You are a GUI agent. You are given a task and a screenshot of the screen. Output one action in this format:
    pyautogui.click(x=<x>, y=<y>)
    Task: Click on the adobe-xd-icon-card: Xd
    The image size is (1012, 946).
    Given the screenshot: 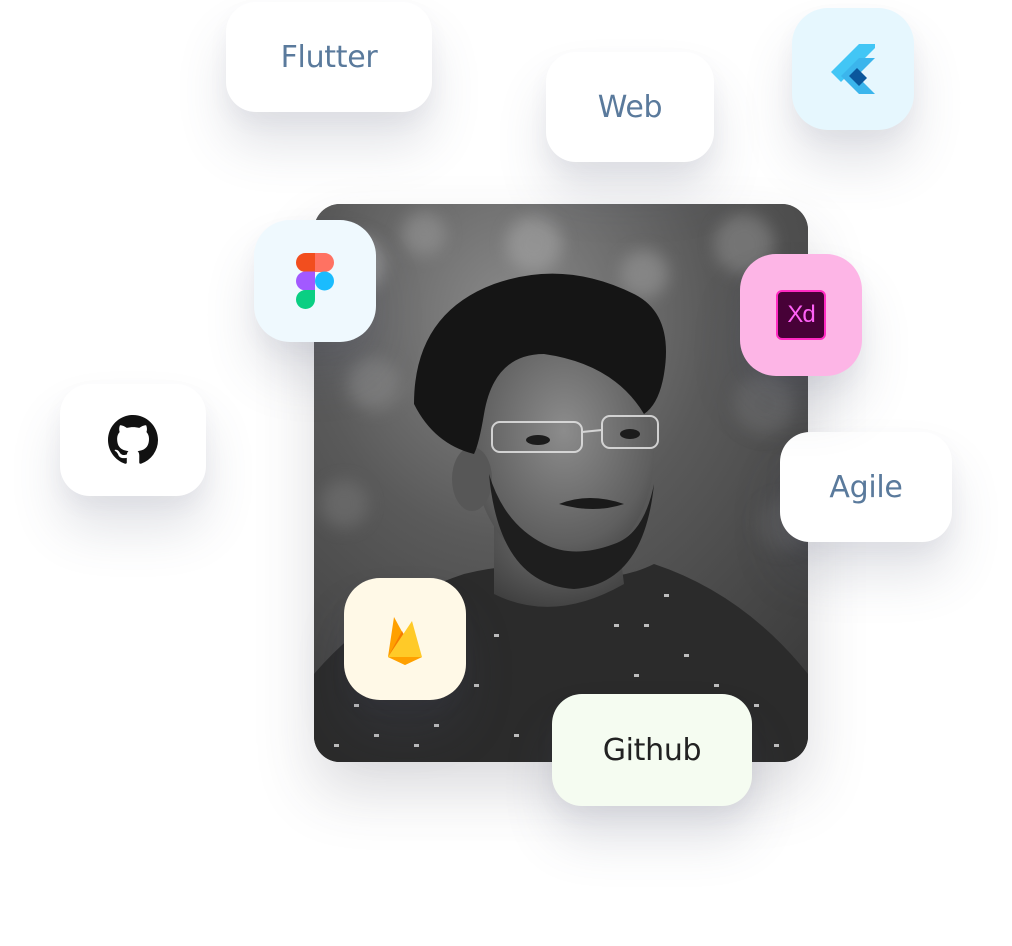 What is the action you would take?
    pyautogui.click(x=801, y=315)
    